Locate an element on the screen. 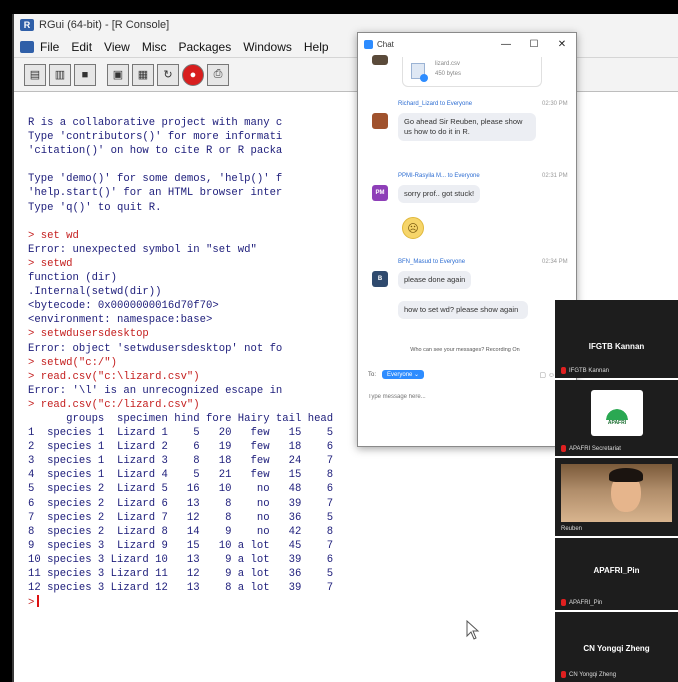  console-output-line: 6 species 2 Lizard 6 13 8 no 39 7 is located at coordinates (181, 503).